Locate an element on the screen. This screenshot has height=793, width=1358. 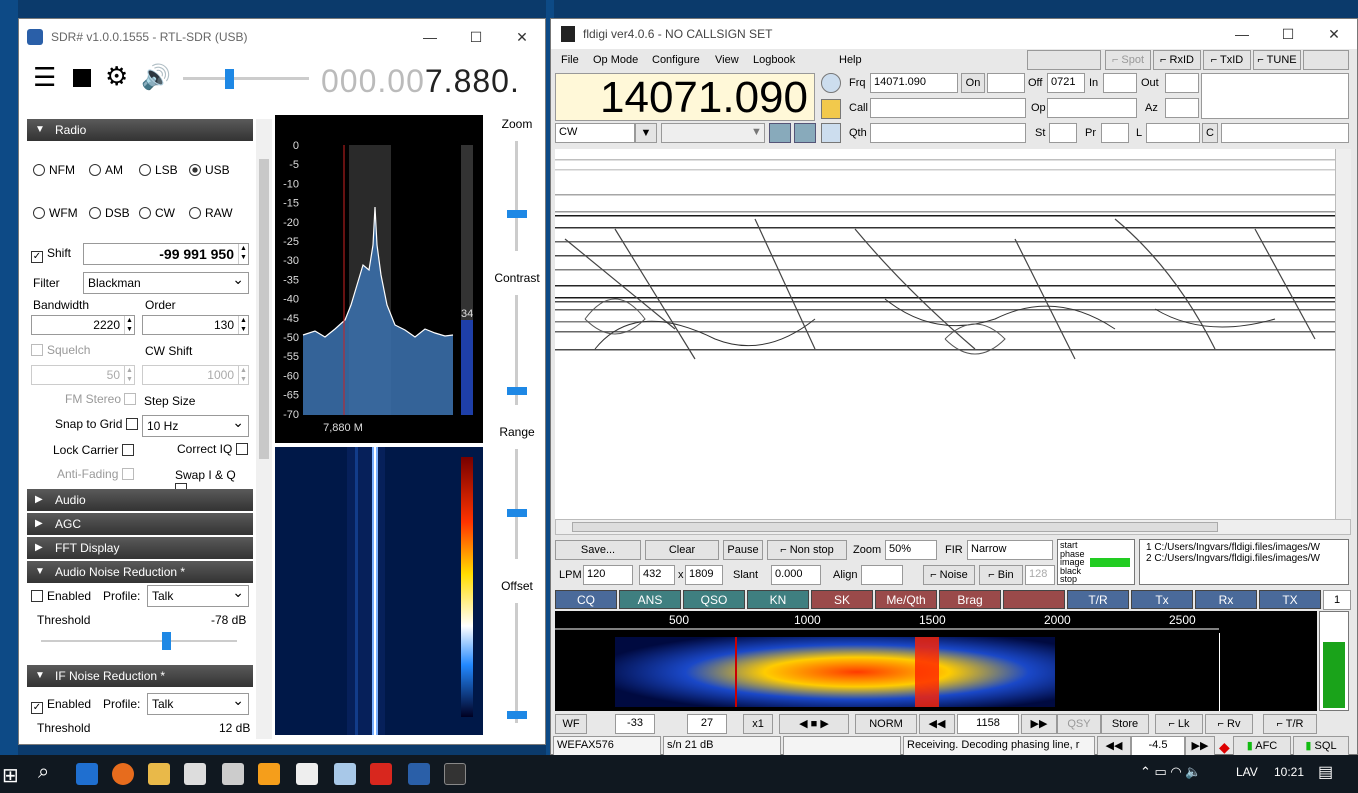
menu-configure: Configure is located at coordinates (676, 60).